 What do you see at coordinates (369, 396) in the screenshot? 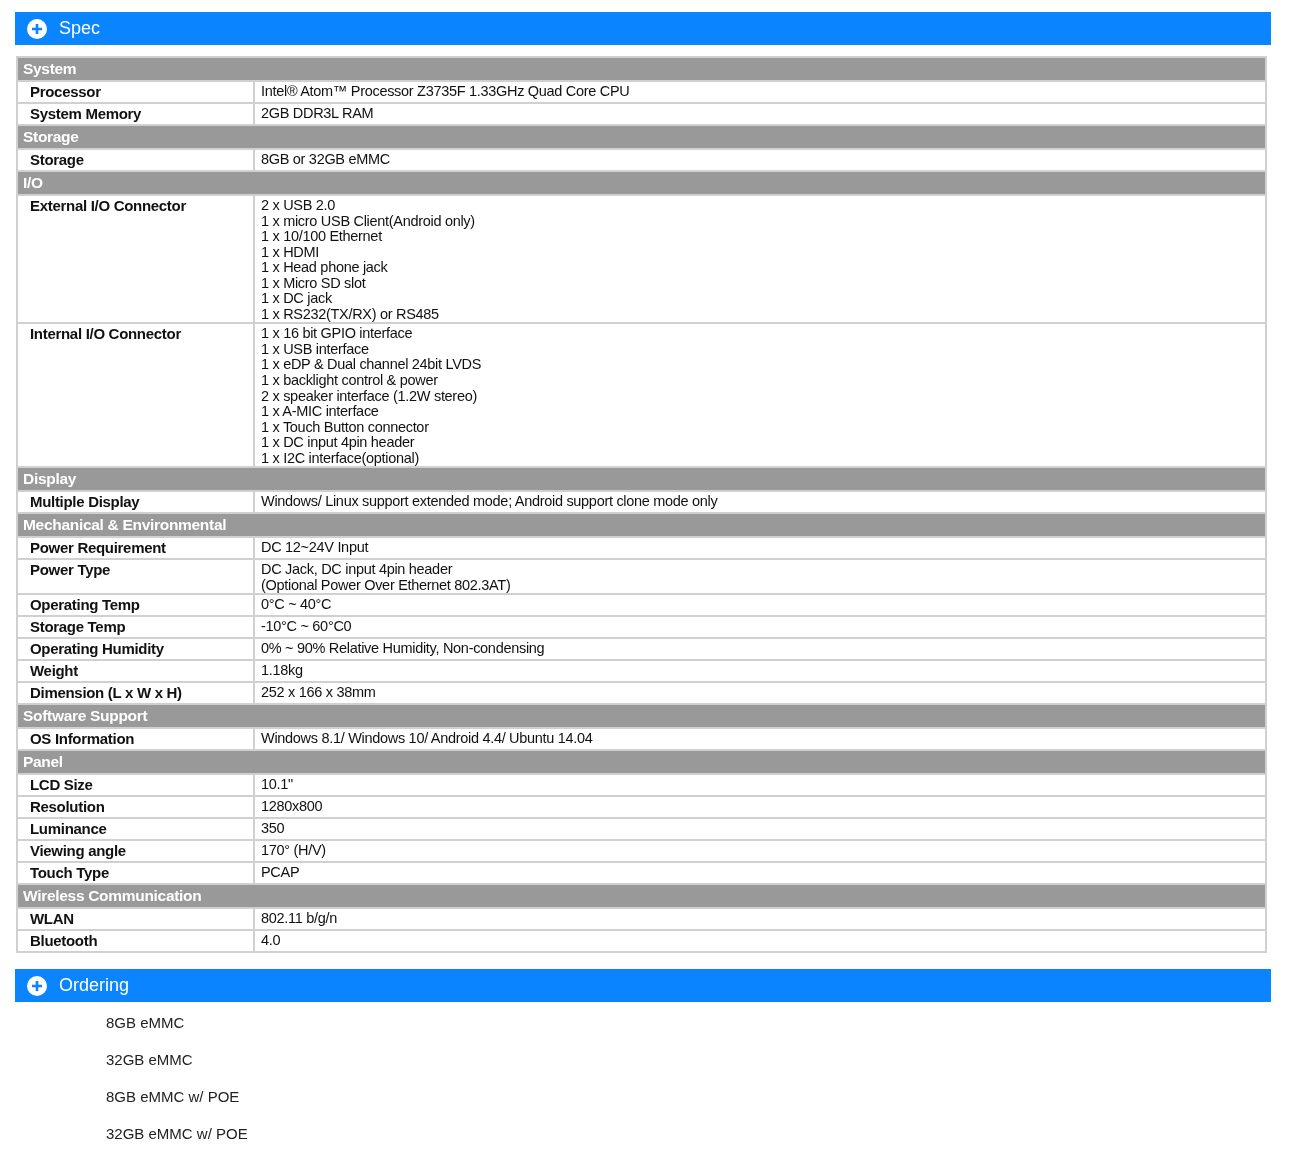
I see `spec-value-line: 2 x speaker interface (1.2W stereo)` at bounding box center [369, 396].